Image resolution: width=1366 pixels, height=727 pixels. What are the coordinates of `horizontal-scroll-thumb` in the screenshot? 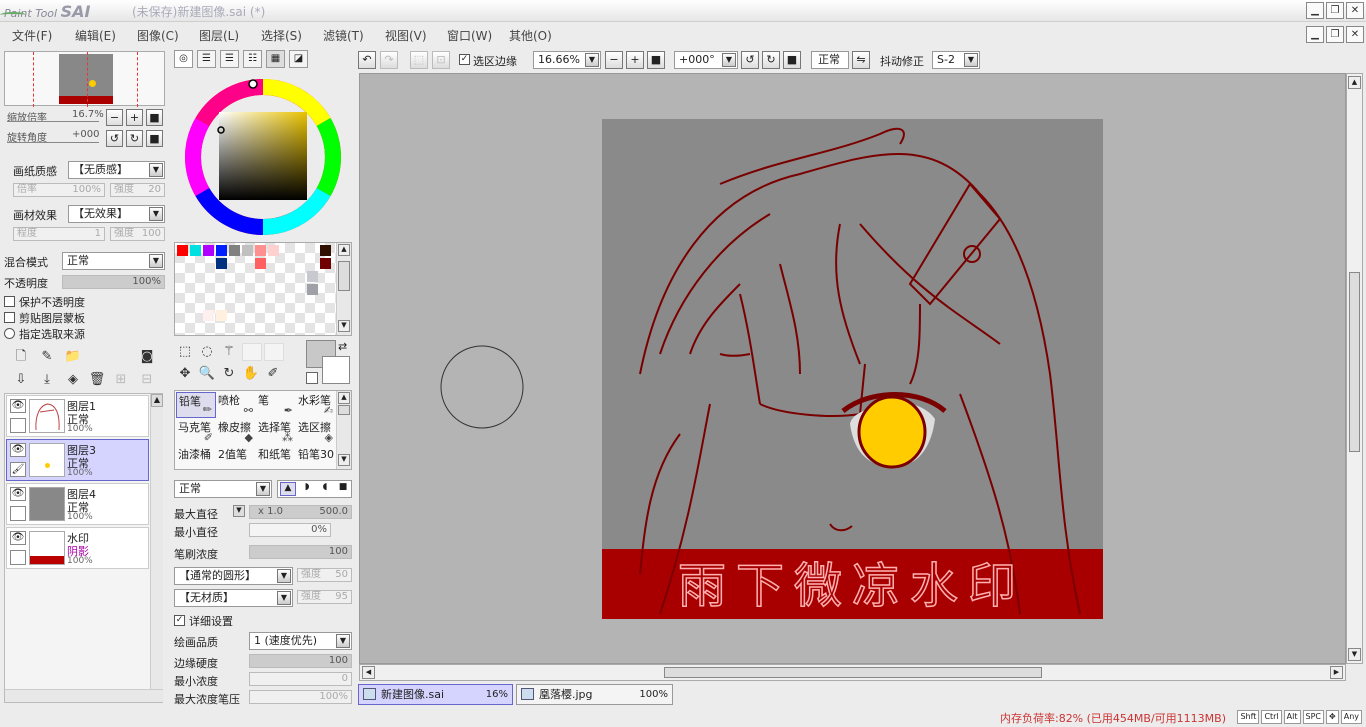 It's located at (853, 672).